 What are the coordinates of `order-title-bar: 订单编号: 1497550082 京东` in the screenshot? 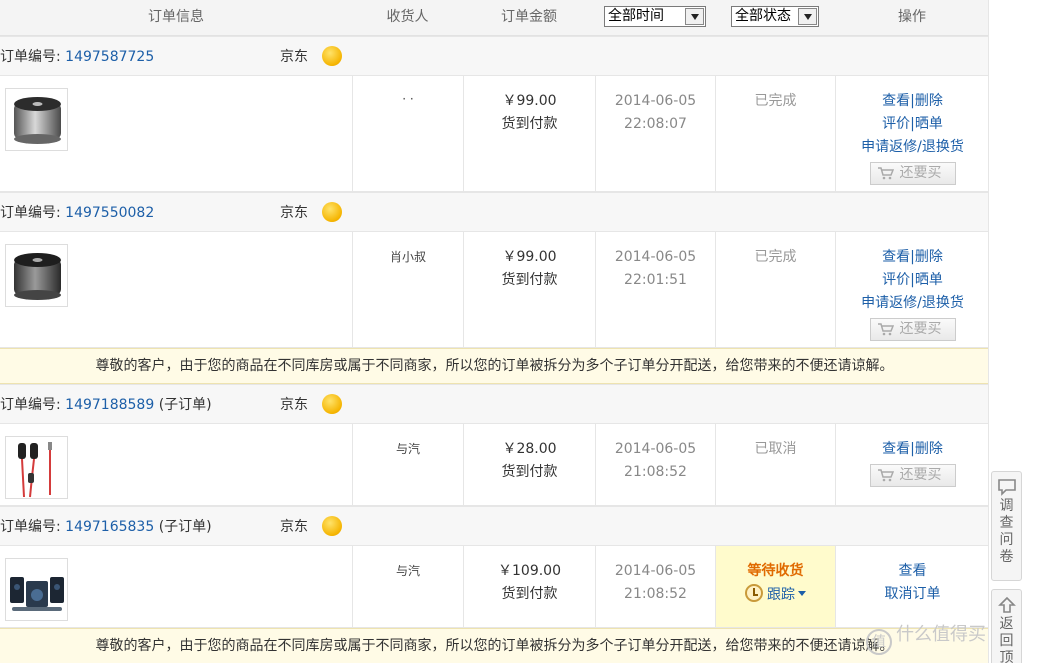 It's located at (494, 212).